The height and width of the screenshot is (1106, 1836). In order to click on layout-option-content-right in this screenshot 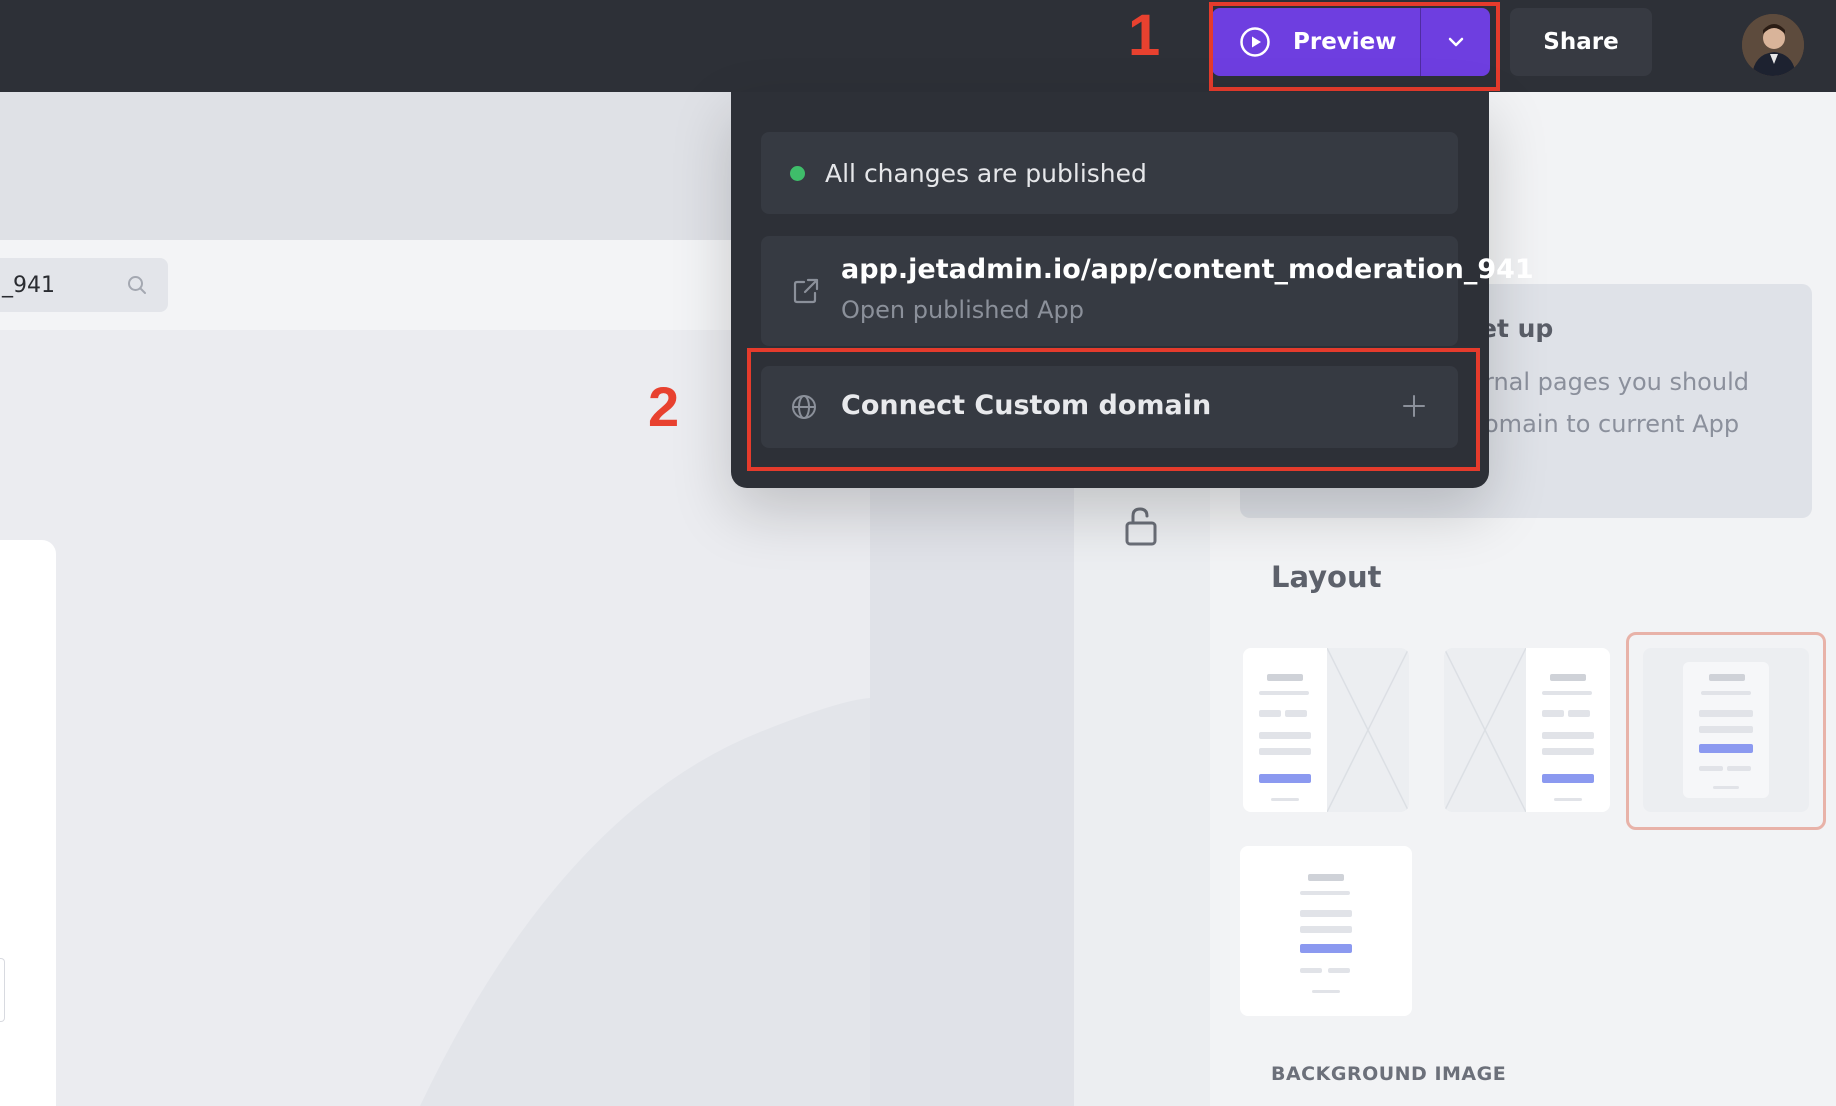, I will do `click(1527, 730)`.